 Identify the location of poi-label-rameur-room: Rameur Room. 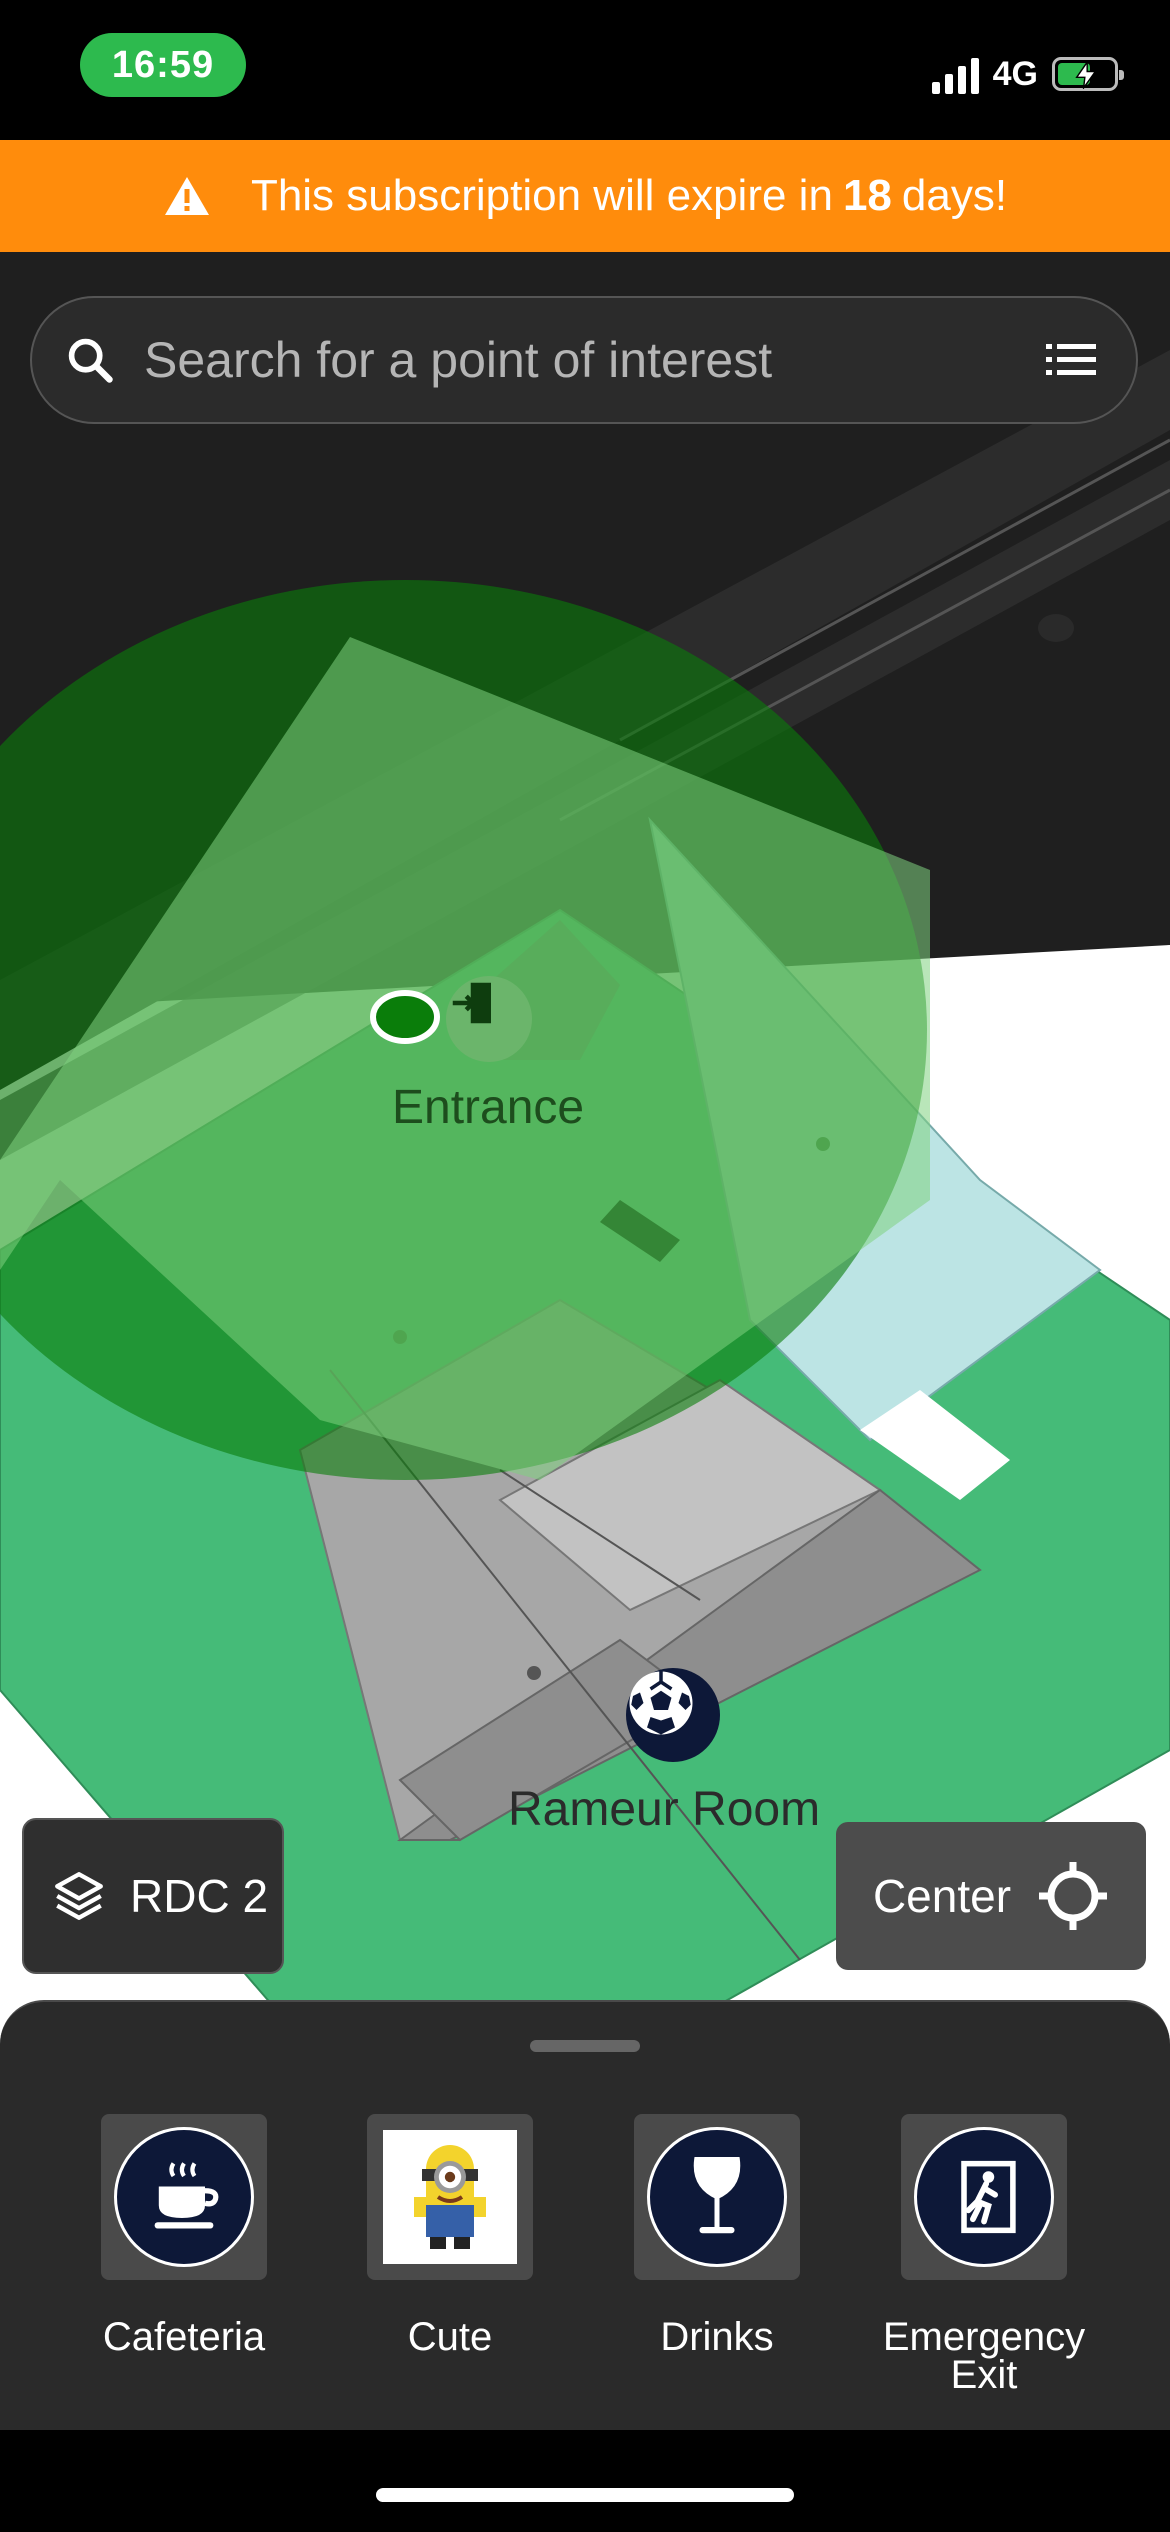
(664, 1809).